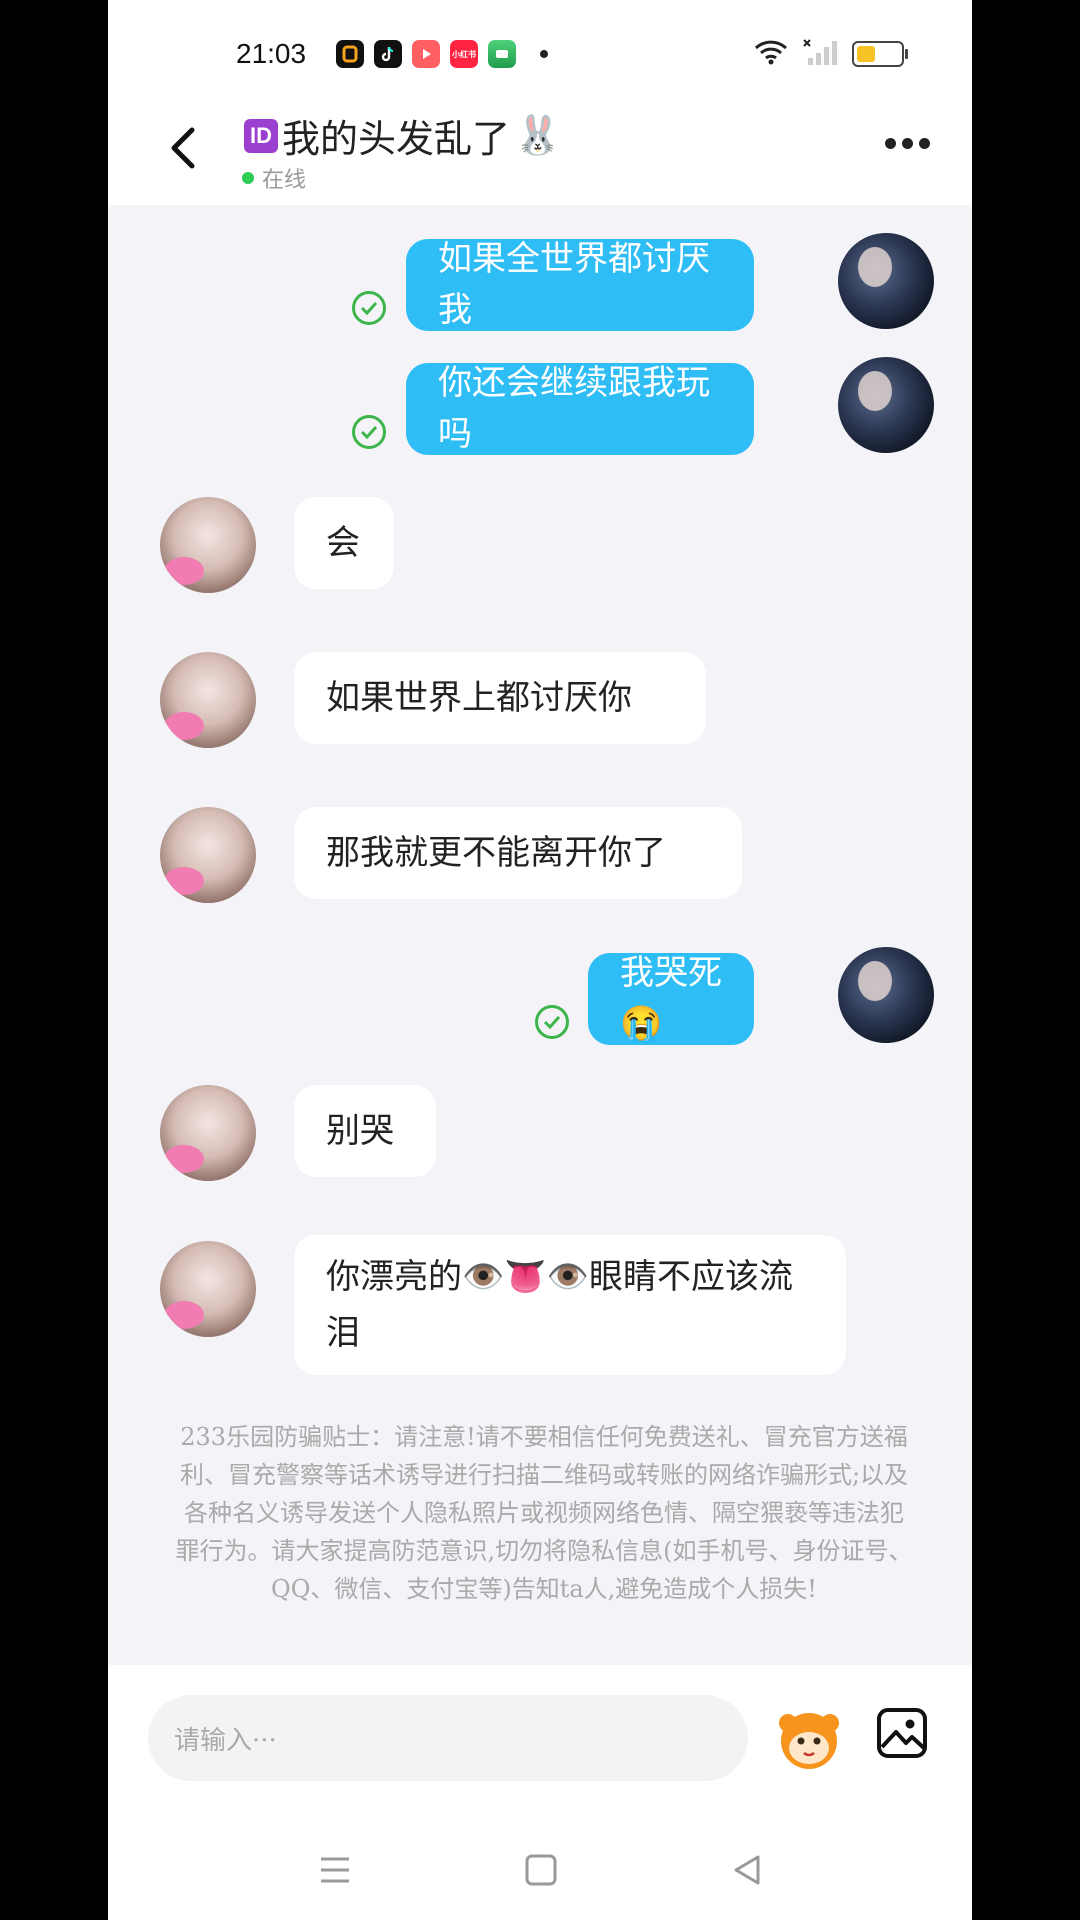 The height and width of the screenshot is (1920, 1080). I want to click on mascot-emoji-button, so click(809, 1738).